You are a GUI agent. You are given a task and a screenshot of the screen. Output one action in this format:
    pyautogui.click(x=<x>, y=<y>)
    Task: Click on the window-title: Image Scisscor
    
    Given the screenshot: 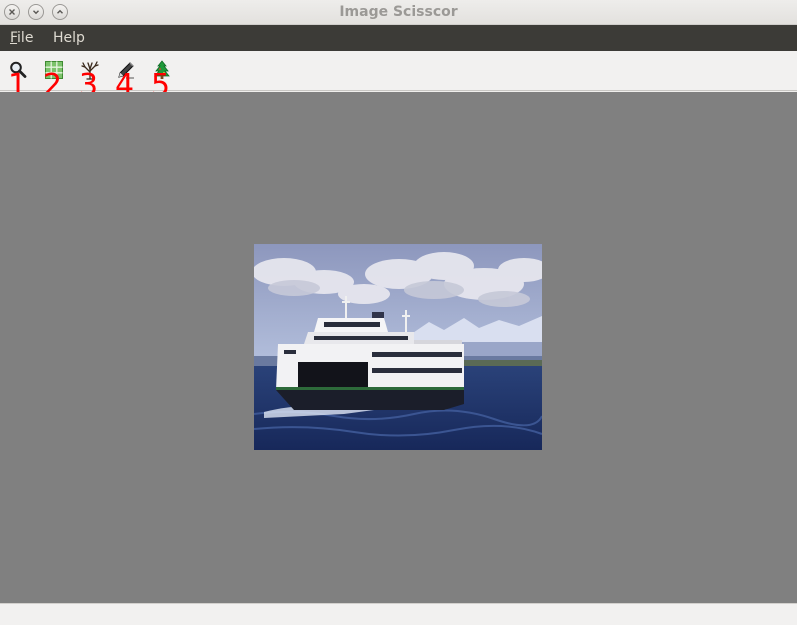 What is the action you would take?
    pyautogui.click(x=398, y=12)
    